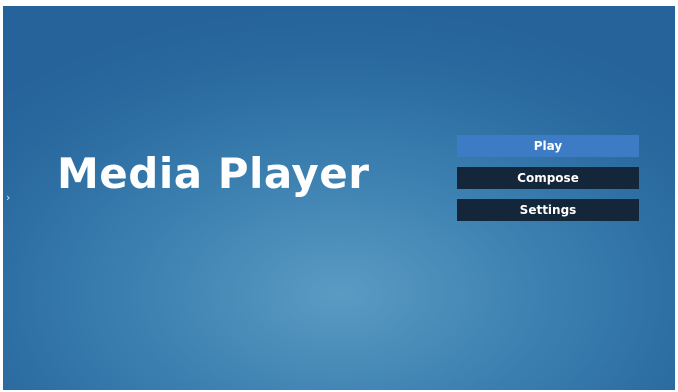  Describe the element at coordinates (548, 210) in the screenshot. I see `settings-button: Settings` at that location.